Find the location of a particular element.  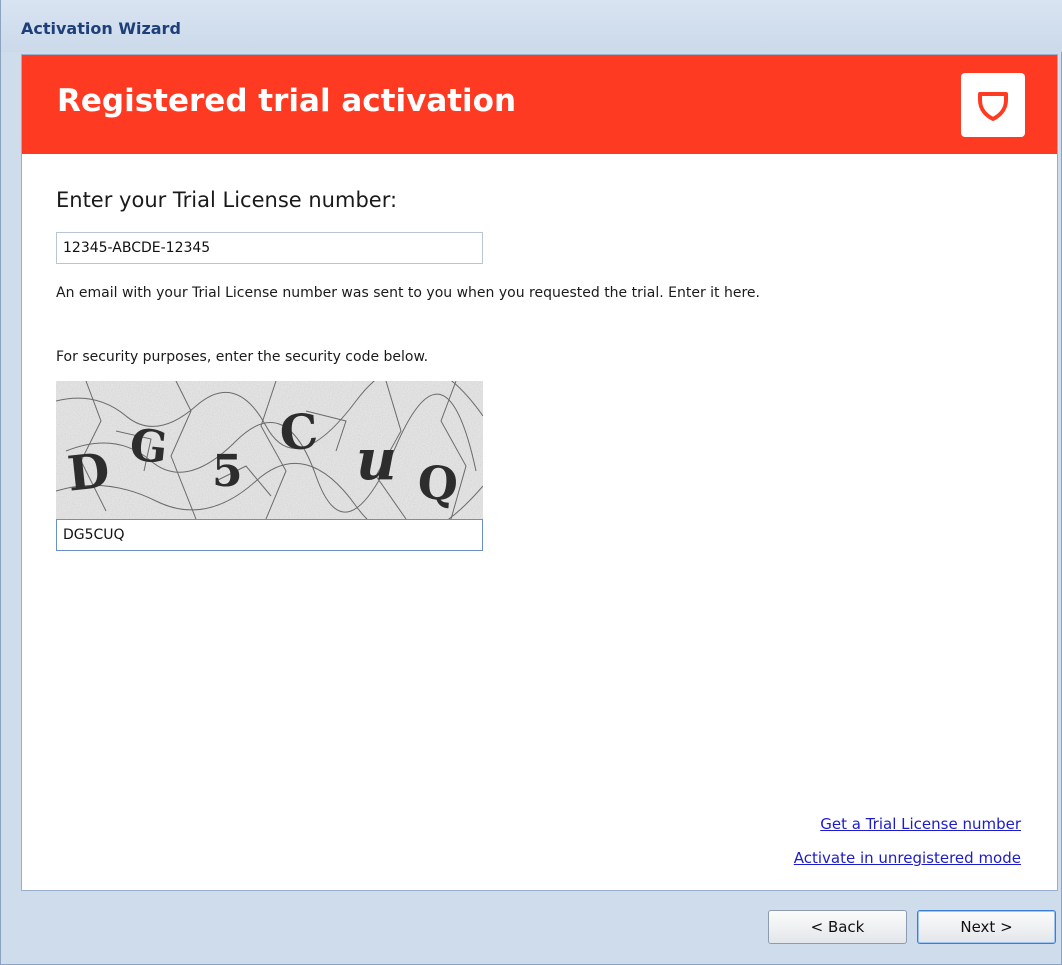

captcha-char-5: u is located at coordinates (376, 460).